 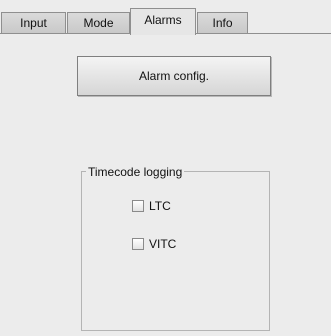 What do you see at coordinates (33, 23) in the screenshot?
I see `tab-input: Input` at bounding box center [33, 23].